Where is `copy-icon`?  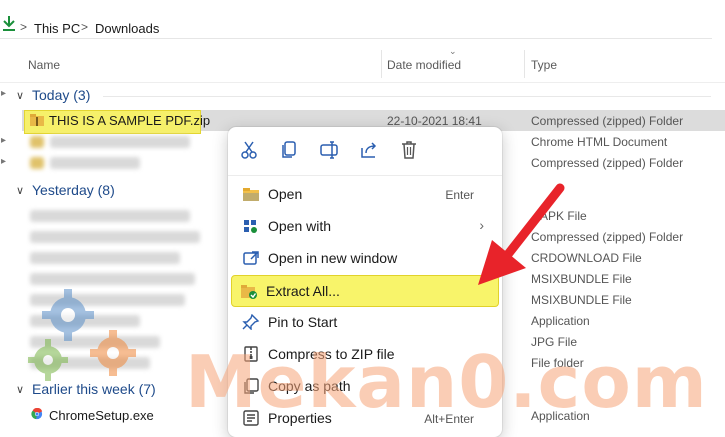 copy-icon is located at coordinates (289, 150).